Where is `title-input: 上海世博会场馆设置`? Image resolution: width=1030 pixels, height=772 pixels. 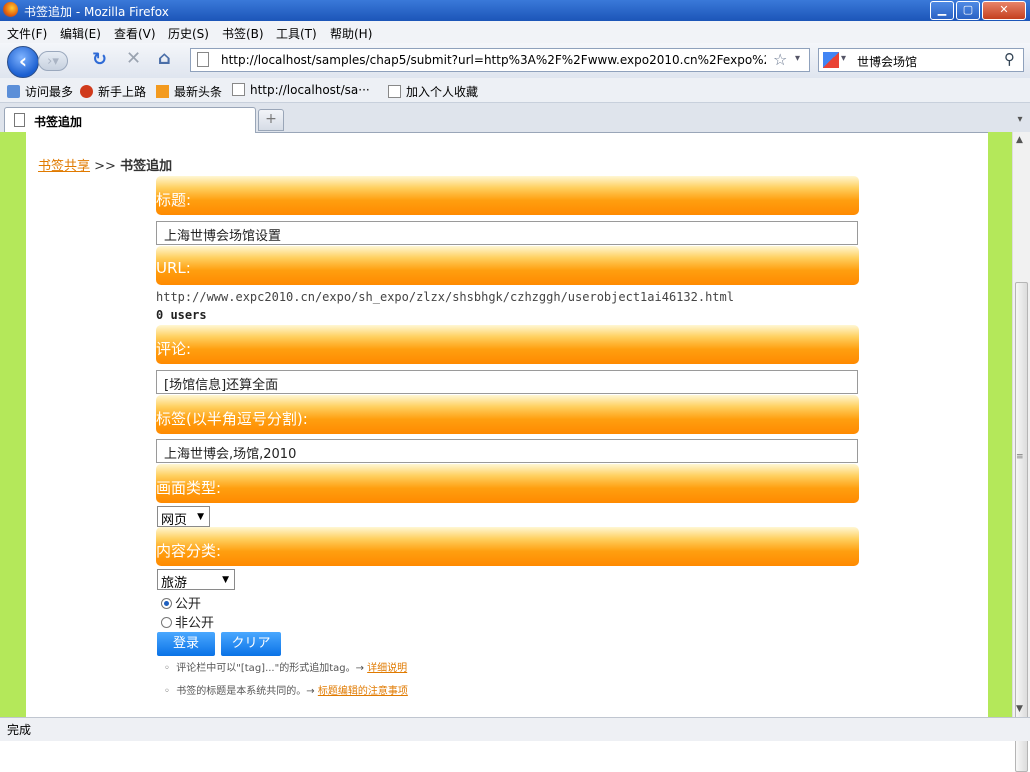
title-input: 上海世博会场馆设置 is located at coordinates (507, 233).